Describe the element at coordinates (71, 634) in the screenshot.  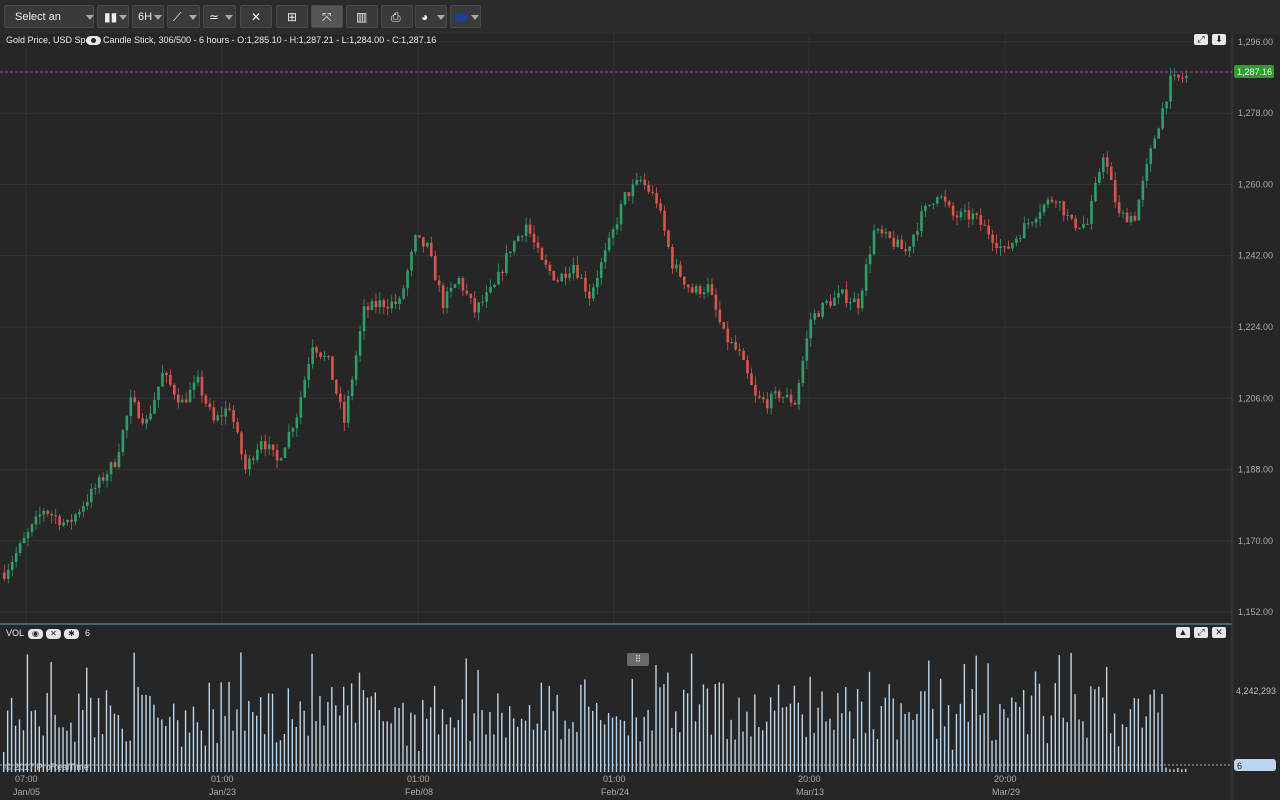
I see `gear-icon: ✱` at that location.